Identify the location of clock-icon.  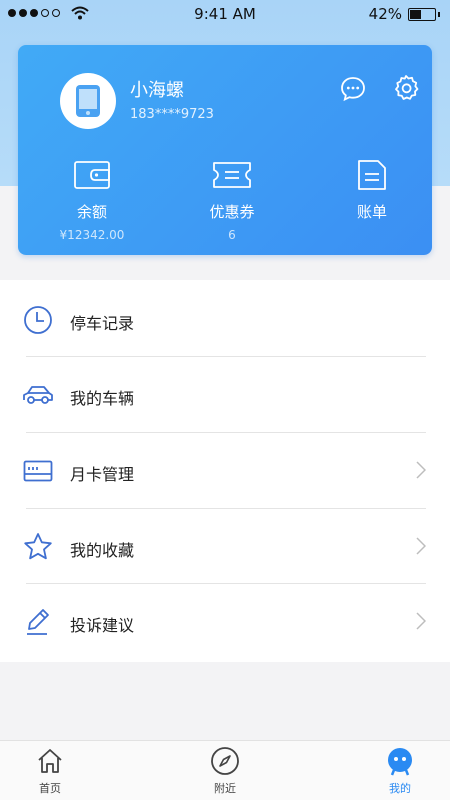
(38, 320).